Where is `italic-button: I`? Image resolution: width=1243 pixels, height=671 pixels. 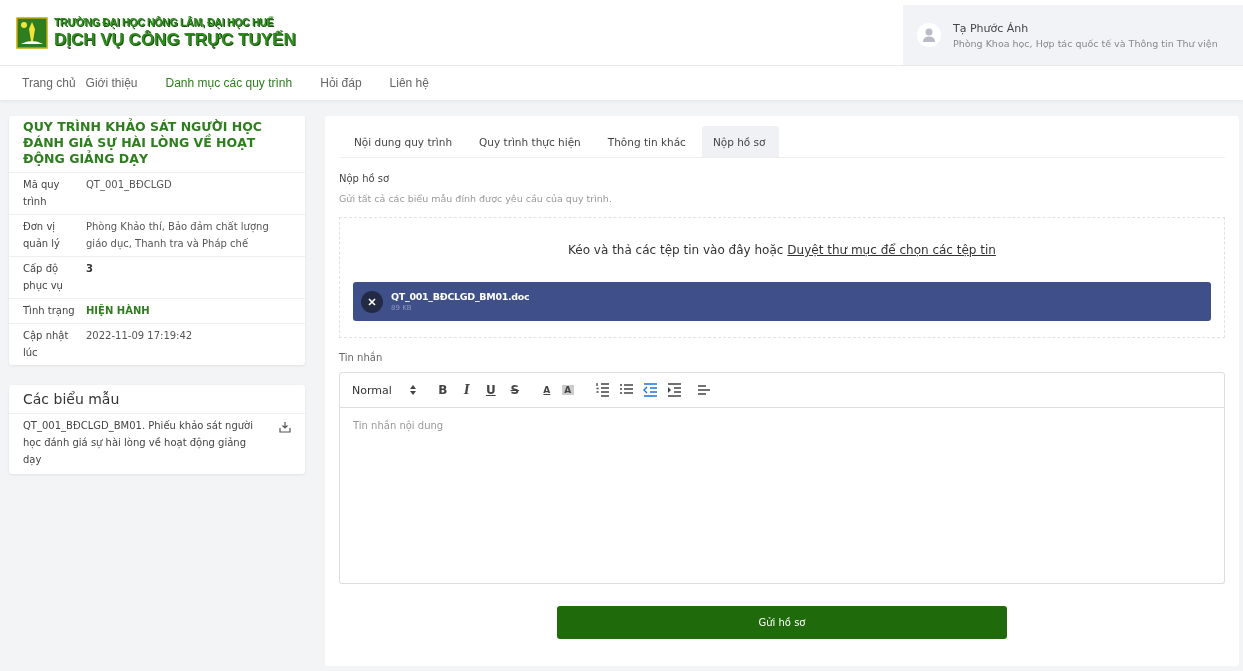
italic-button: I is located at coordinates (466, 390).